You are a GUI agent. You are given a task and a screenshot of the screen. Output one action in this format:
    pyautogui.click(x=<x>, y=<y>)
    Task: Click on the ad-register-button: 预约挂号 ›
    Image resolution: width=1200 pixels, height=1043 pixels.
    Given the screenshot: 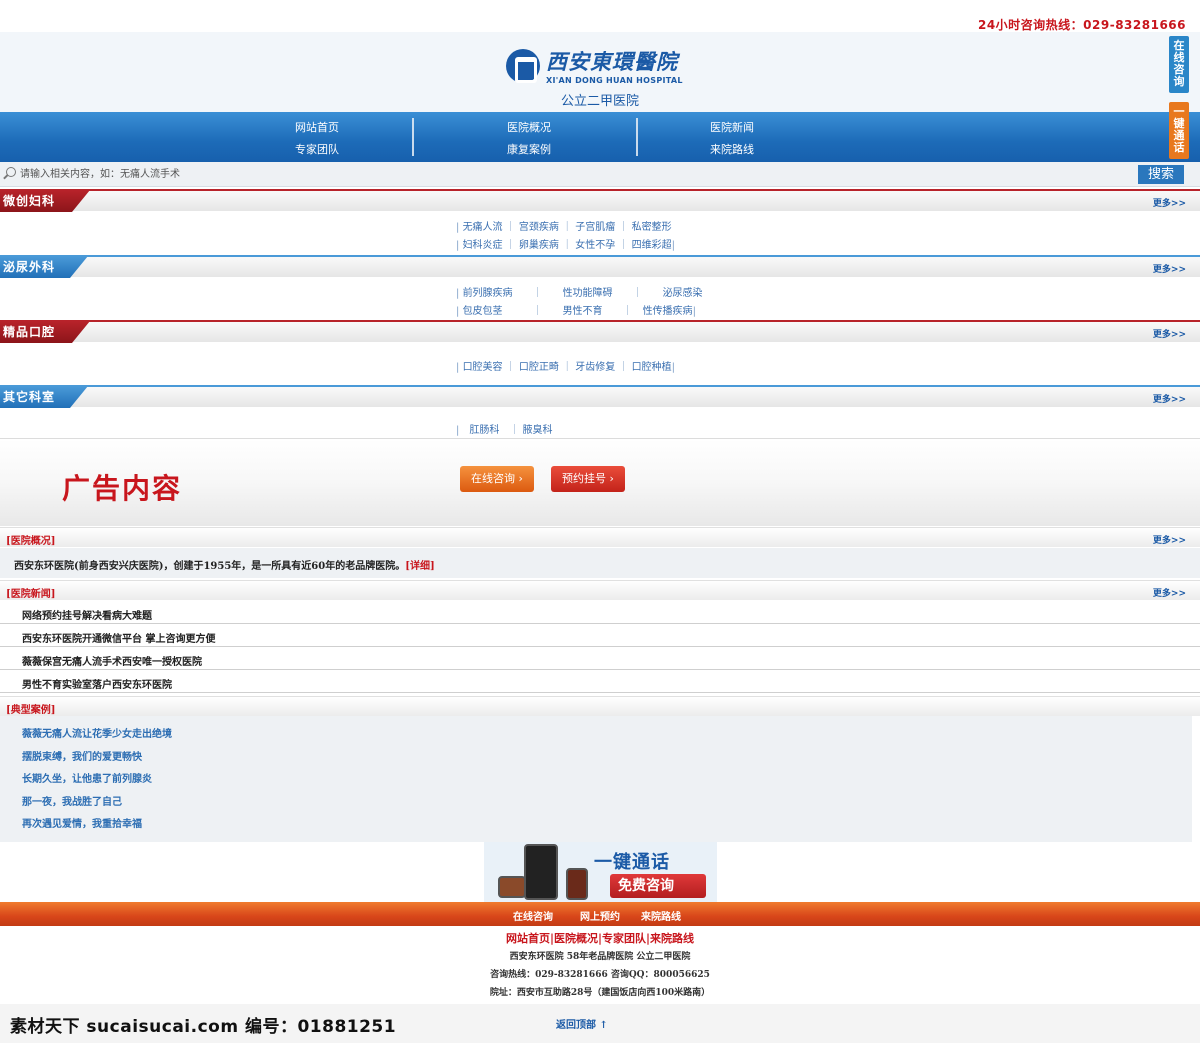 What is the action you would take?
    pyautogui.click(x=588, y=479)
    